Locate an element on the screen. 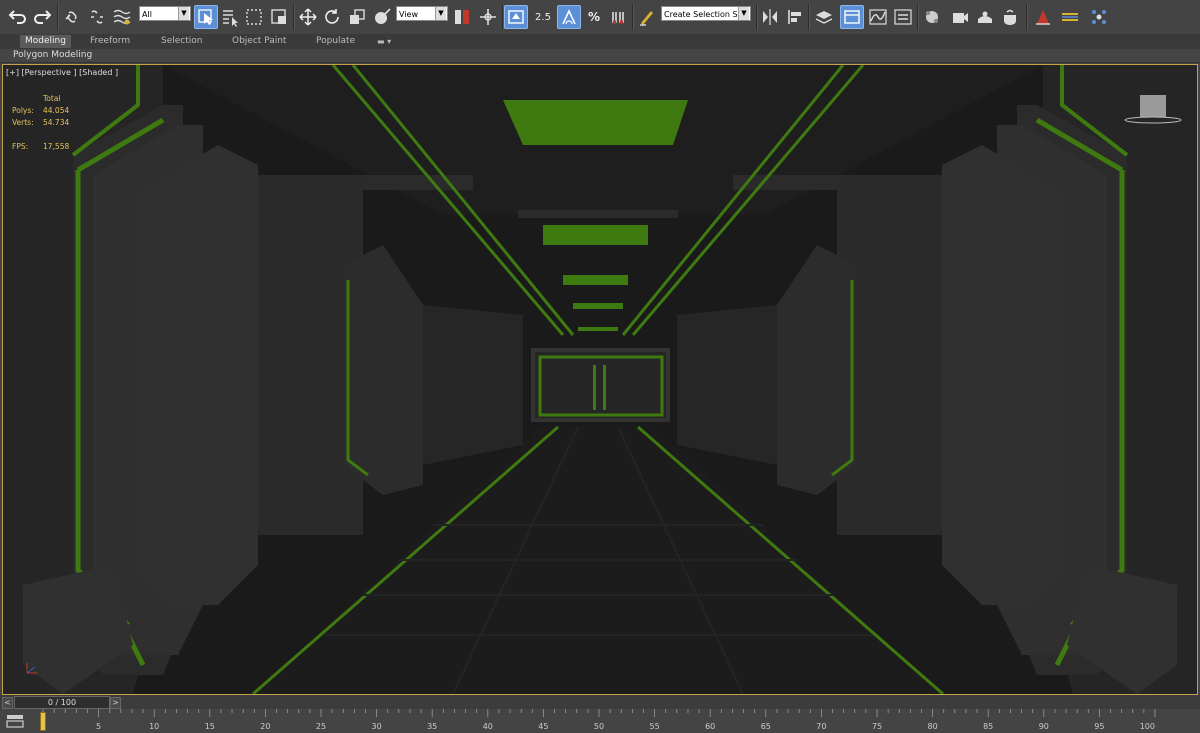 This screenshot has width=1200, height=733. schematic-icon is located at coordinates (903, 17).